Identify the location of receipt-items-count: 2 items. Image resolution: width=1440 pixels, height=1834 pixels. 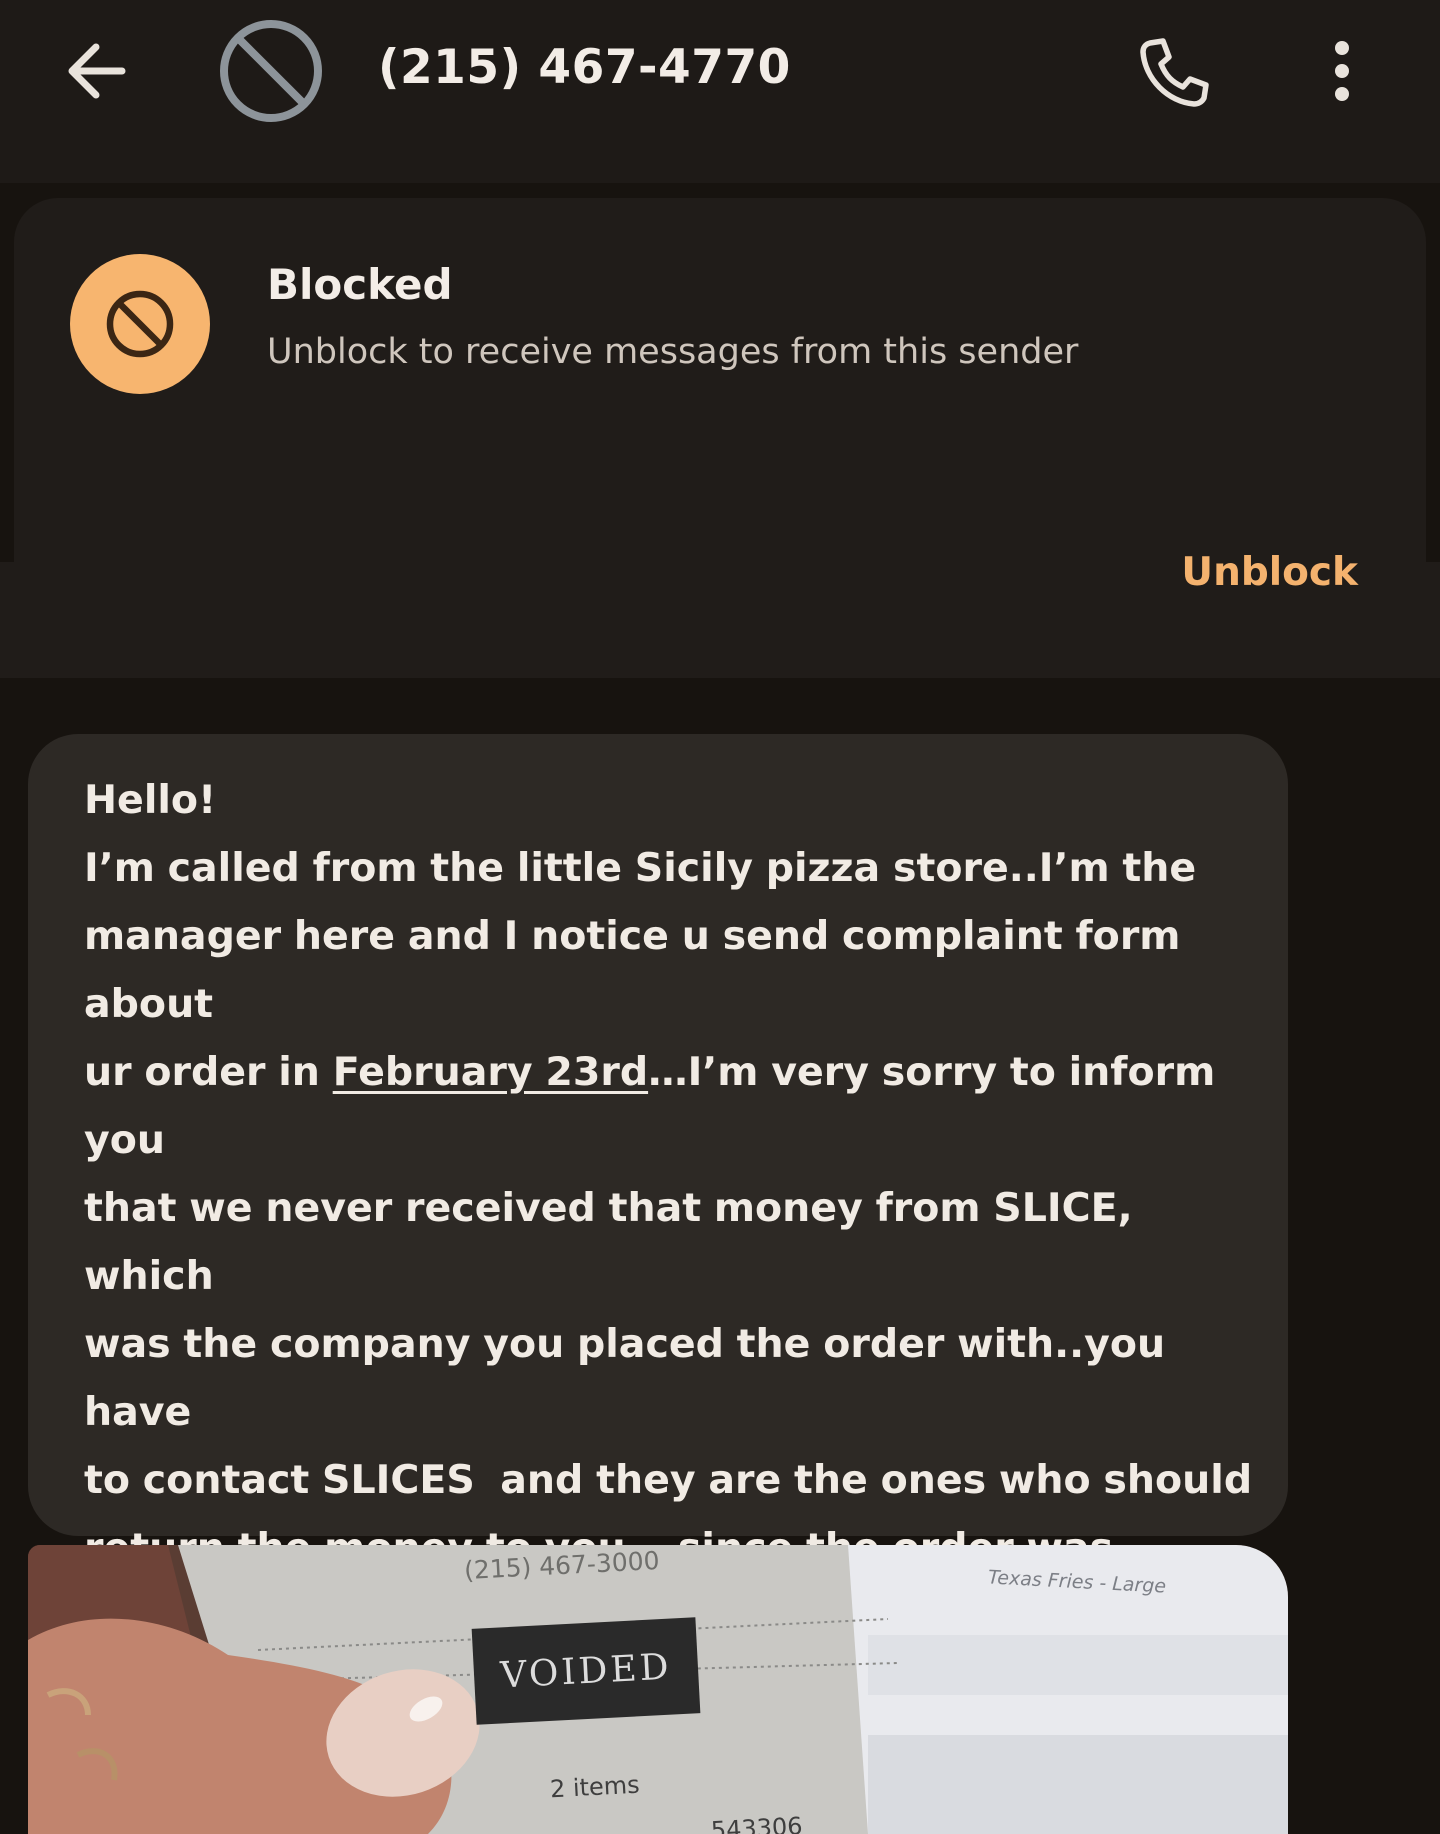
(595, 1787).